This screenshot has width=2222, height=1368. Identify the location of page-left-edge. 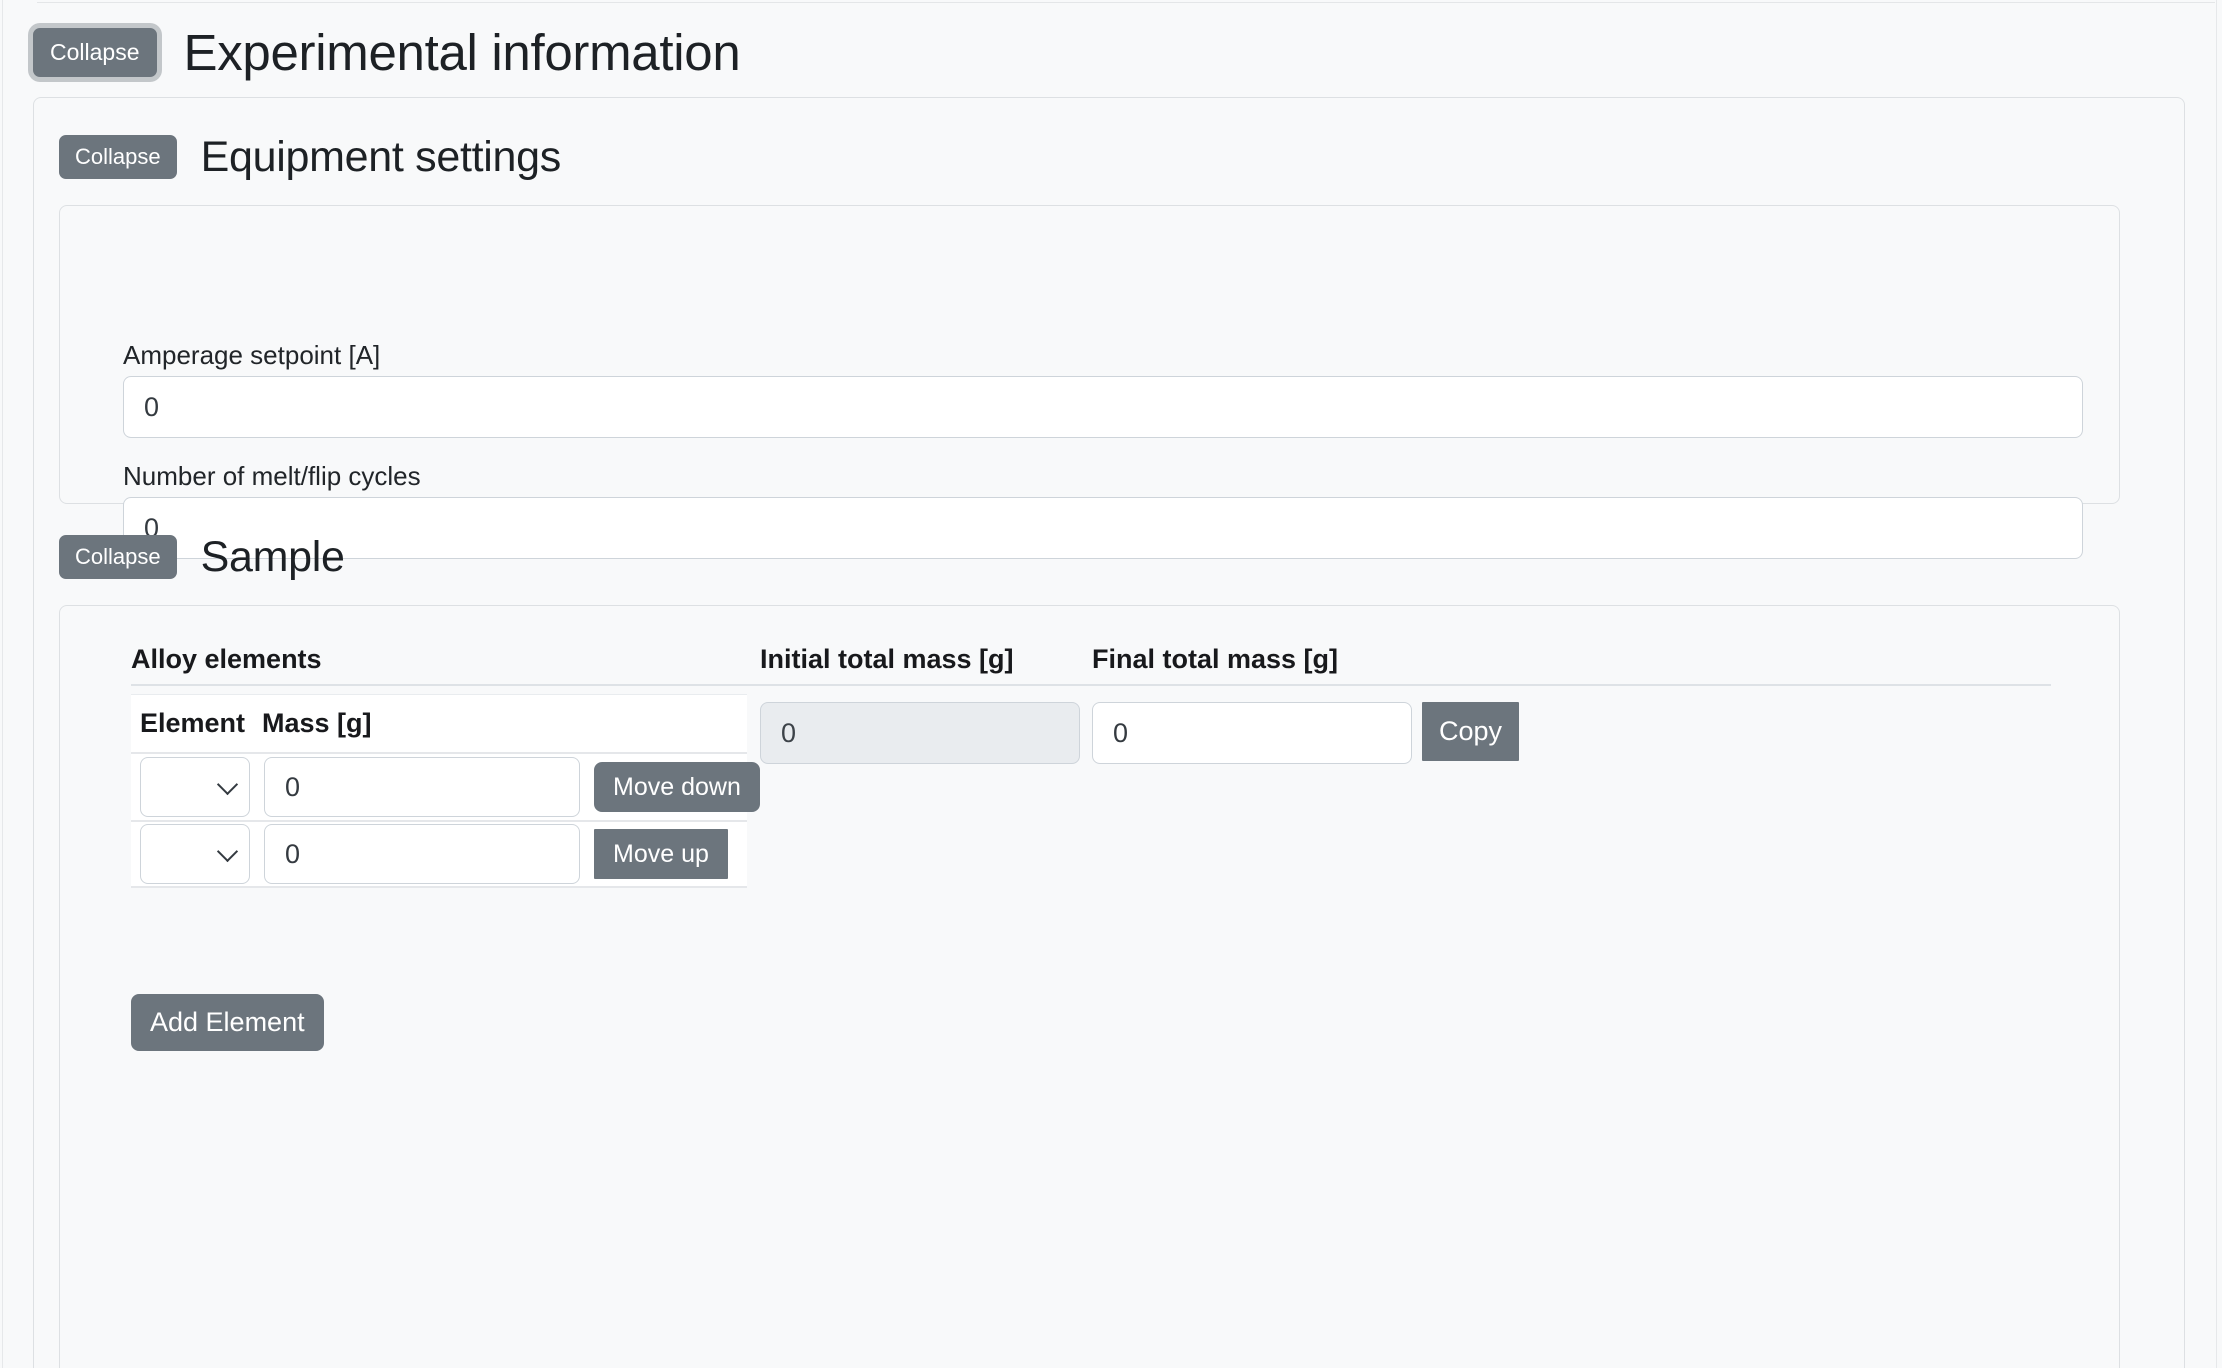
(2, 684).